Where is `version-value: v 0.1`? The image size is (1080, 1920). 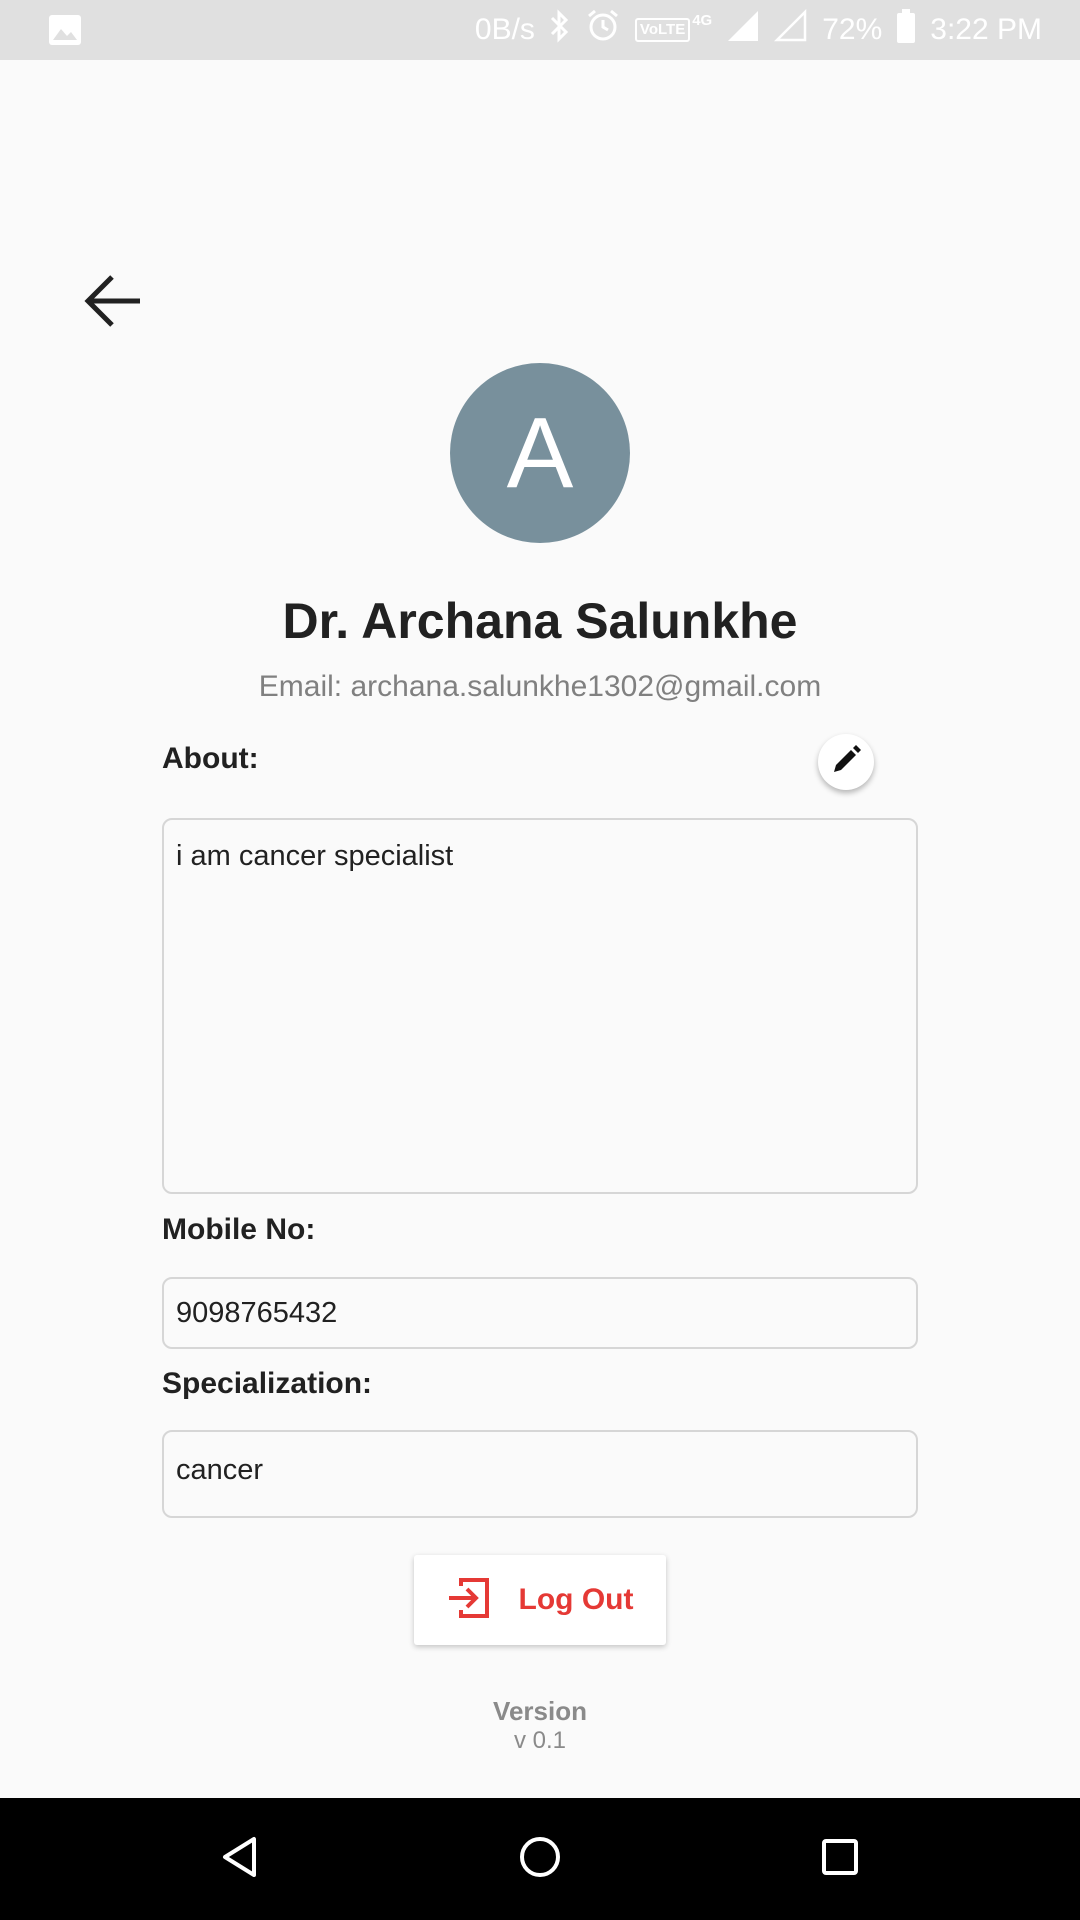 version-value: v 0.1 is located at coordinates (540, 1740).